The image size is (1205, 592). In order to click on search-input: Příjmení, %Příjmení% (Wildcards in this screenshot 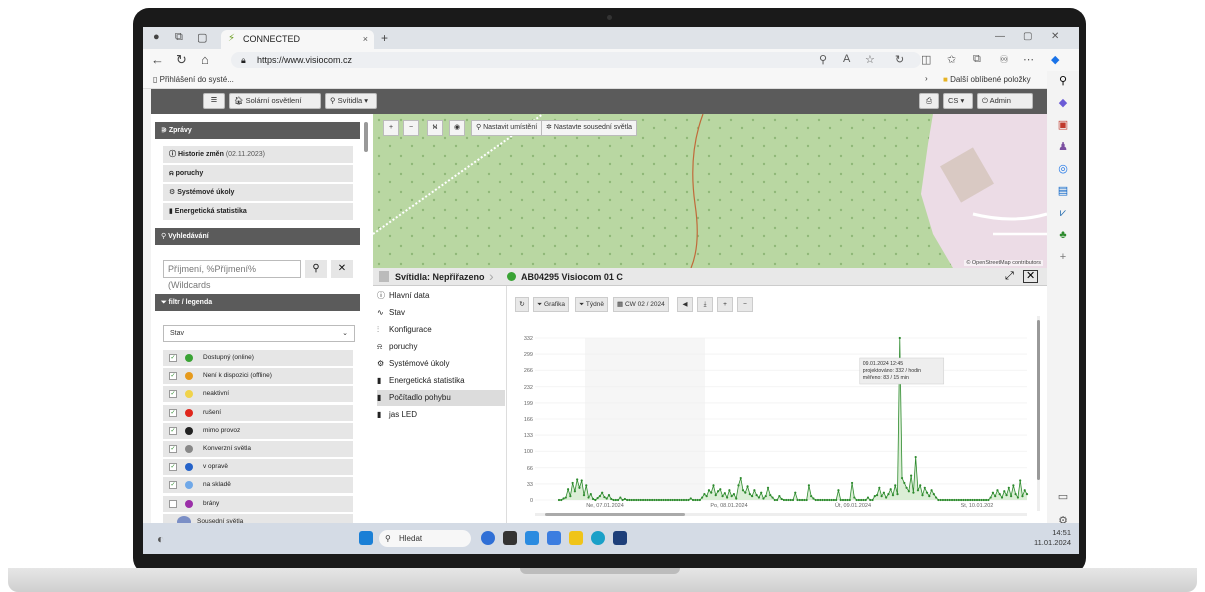, I will do `click(232, 275)`.